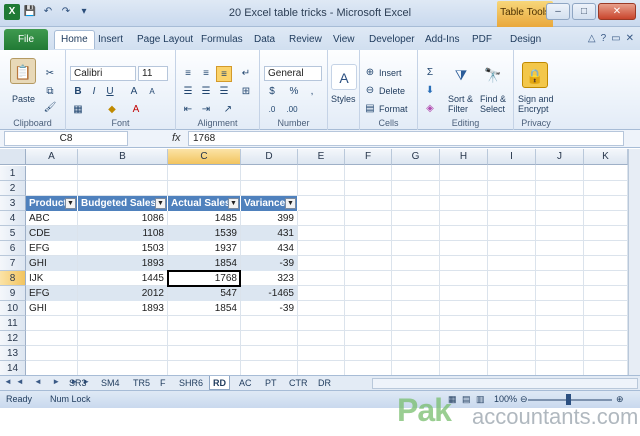  Describe the element at coordinates (78, 110) in the screenshot. I see `borders-icon: ▦` at that location.